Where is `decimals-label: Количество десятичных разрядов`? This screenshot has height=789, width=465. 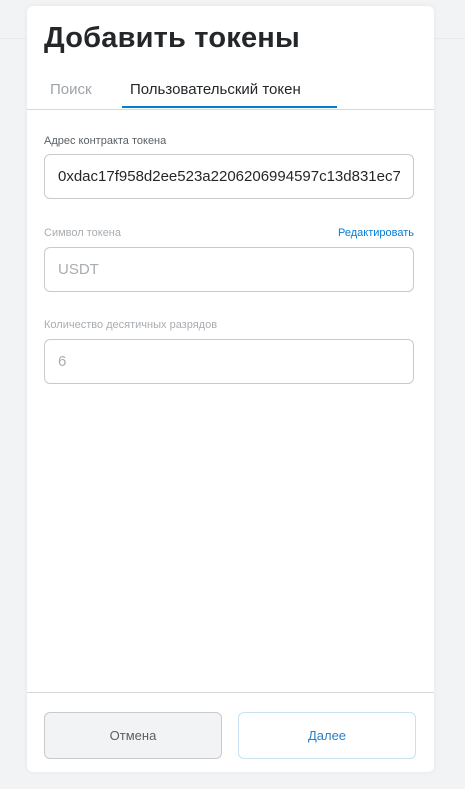 decimals-label: Количество десятичных разрядов is located at coordinates (131, 325).